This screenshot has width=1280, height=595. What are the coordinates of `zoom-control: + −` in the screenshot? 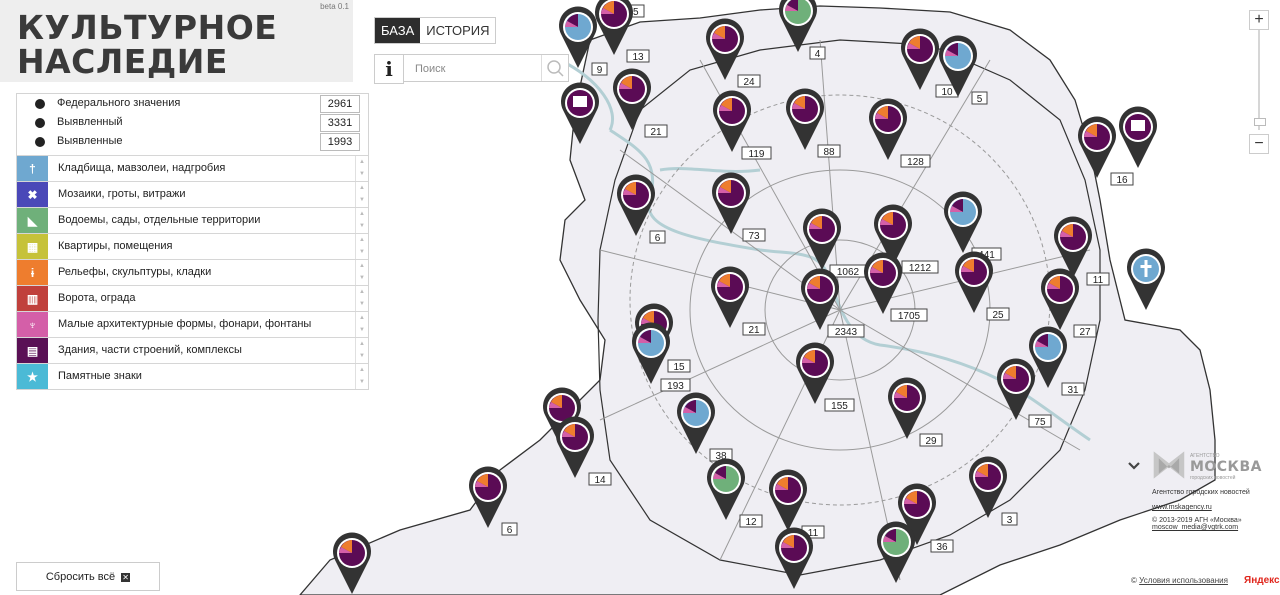 It's located at (1259, 82).